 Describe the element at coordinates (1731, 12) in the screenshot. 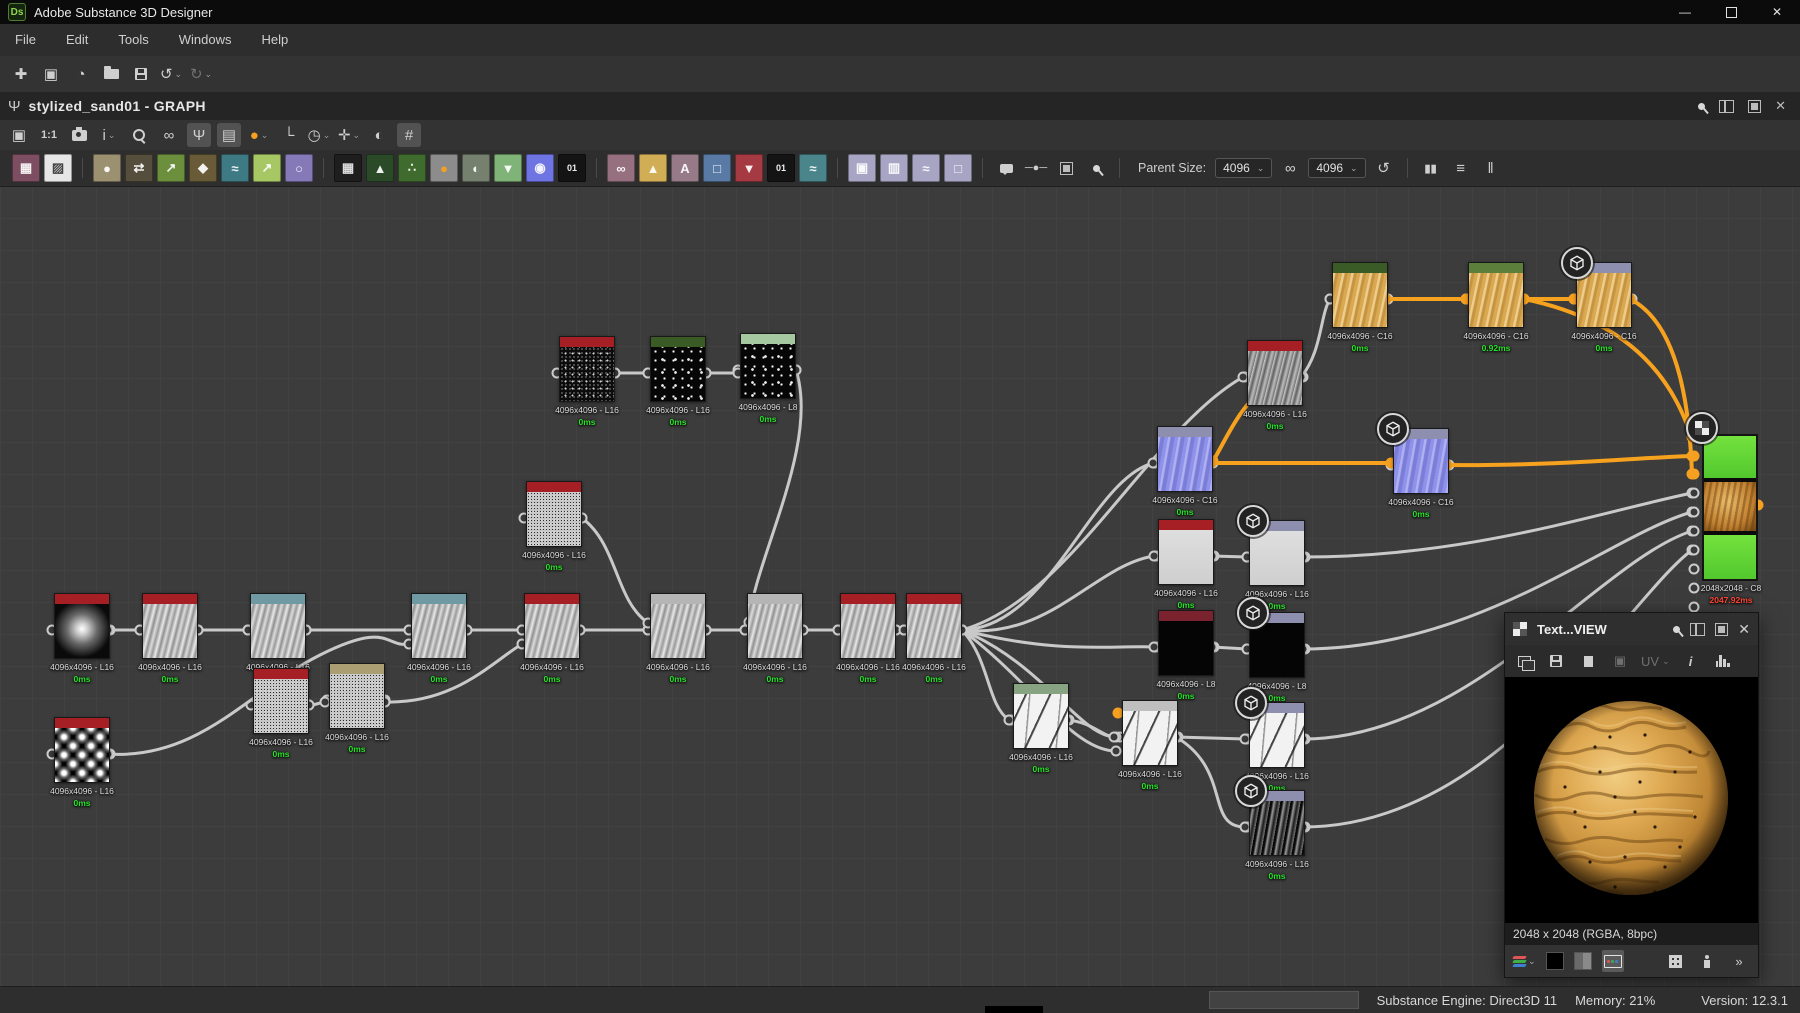

I see `maximize-button` at that location.